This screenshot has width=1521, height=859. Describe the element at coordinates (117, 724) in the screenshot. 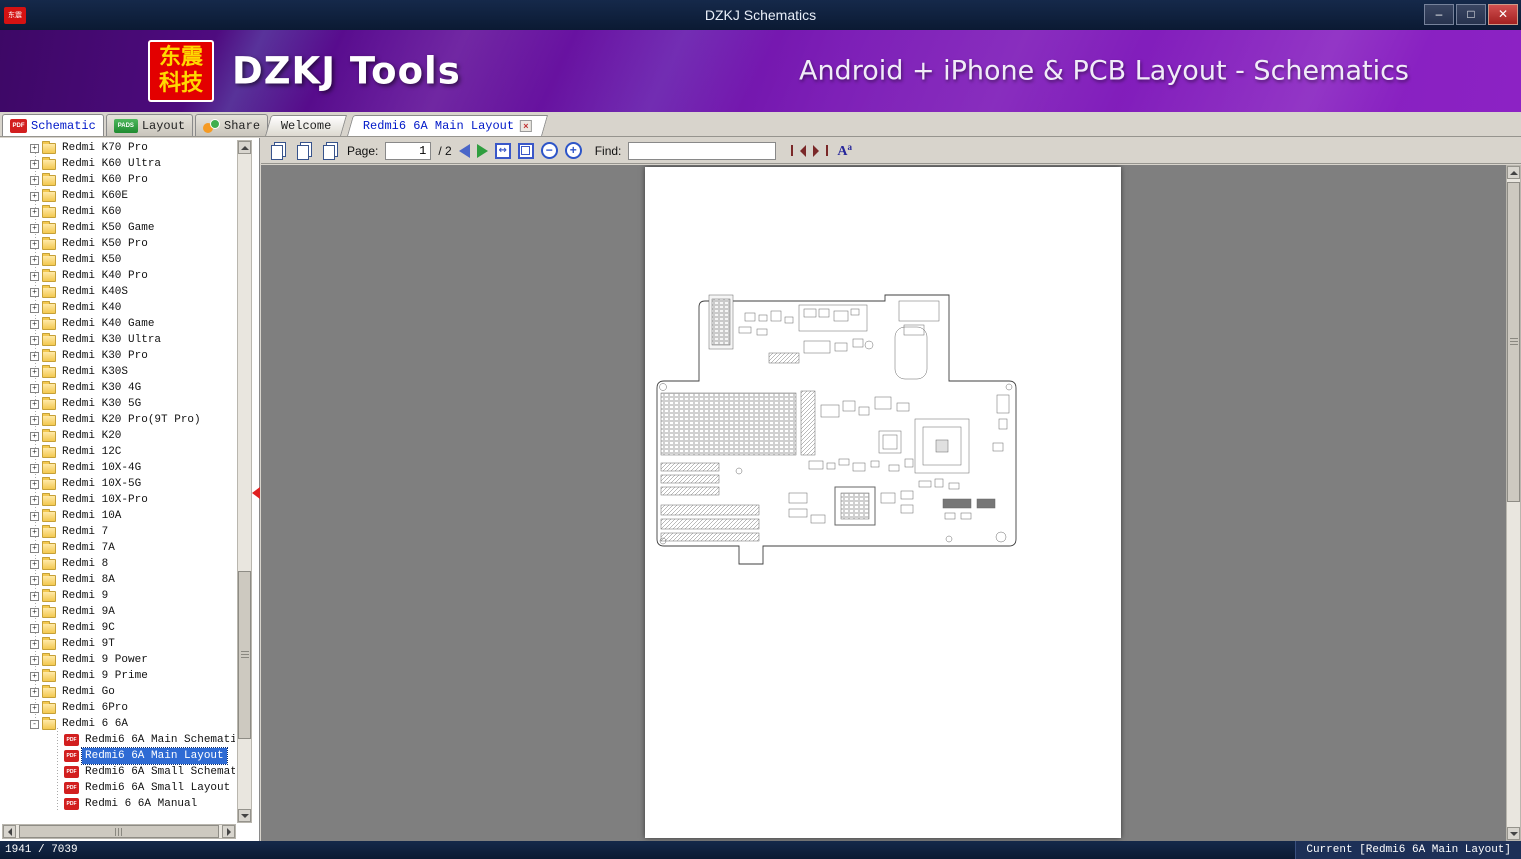

I see `tree-folder: - Redmi 6 6A` at that location.